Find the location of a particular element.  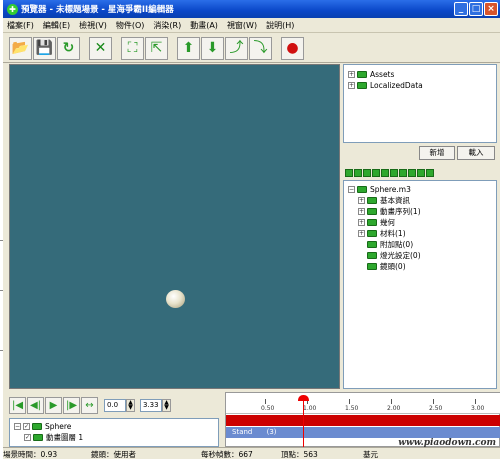

tree-item-localizeddata: + LocalizedData is located at coordinates (422, 85).